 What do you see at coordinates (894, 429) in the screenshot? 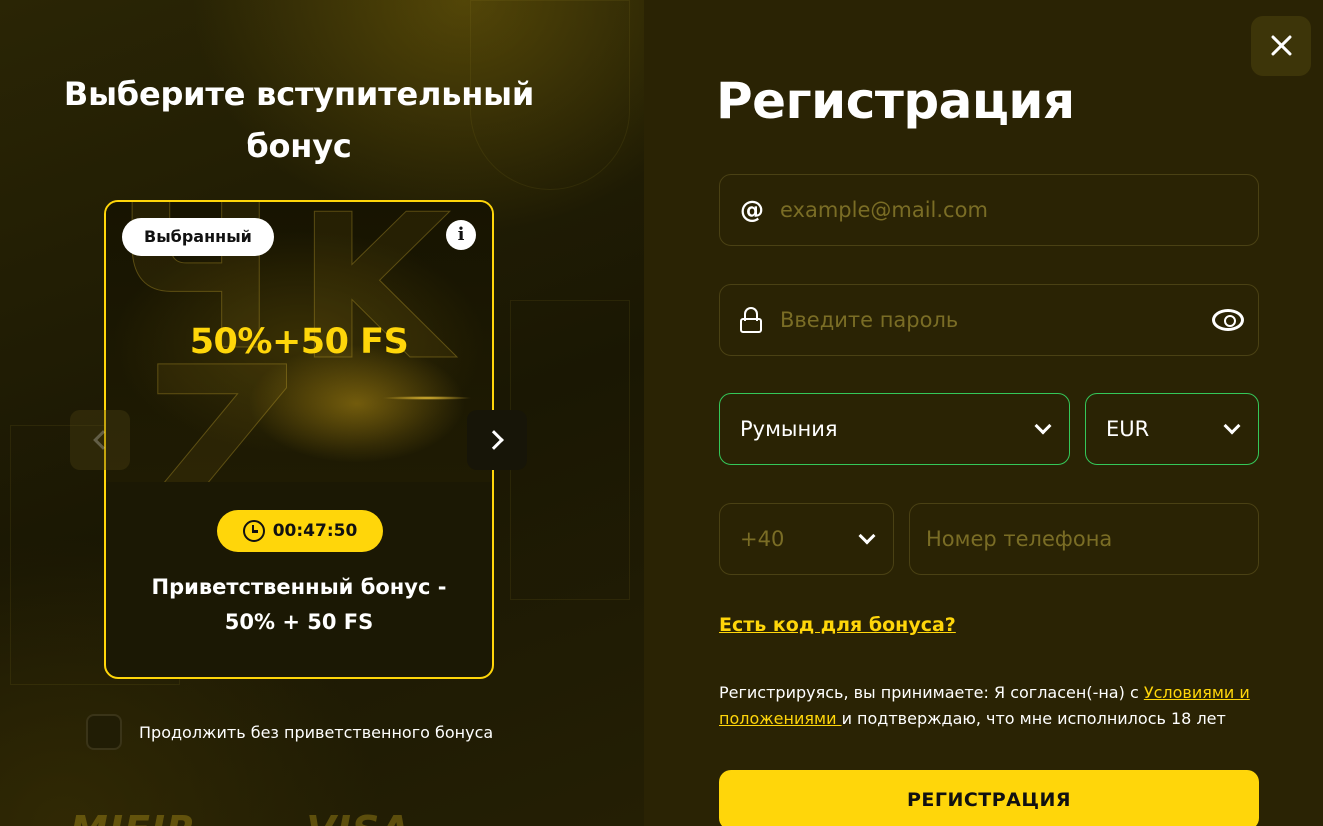
I see `country-select: Румыния` at bounding box center [894, 429].